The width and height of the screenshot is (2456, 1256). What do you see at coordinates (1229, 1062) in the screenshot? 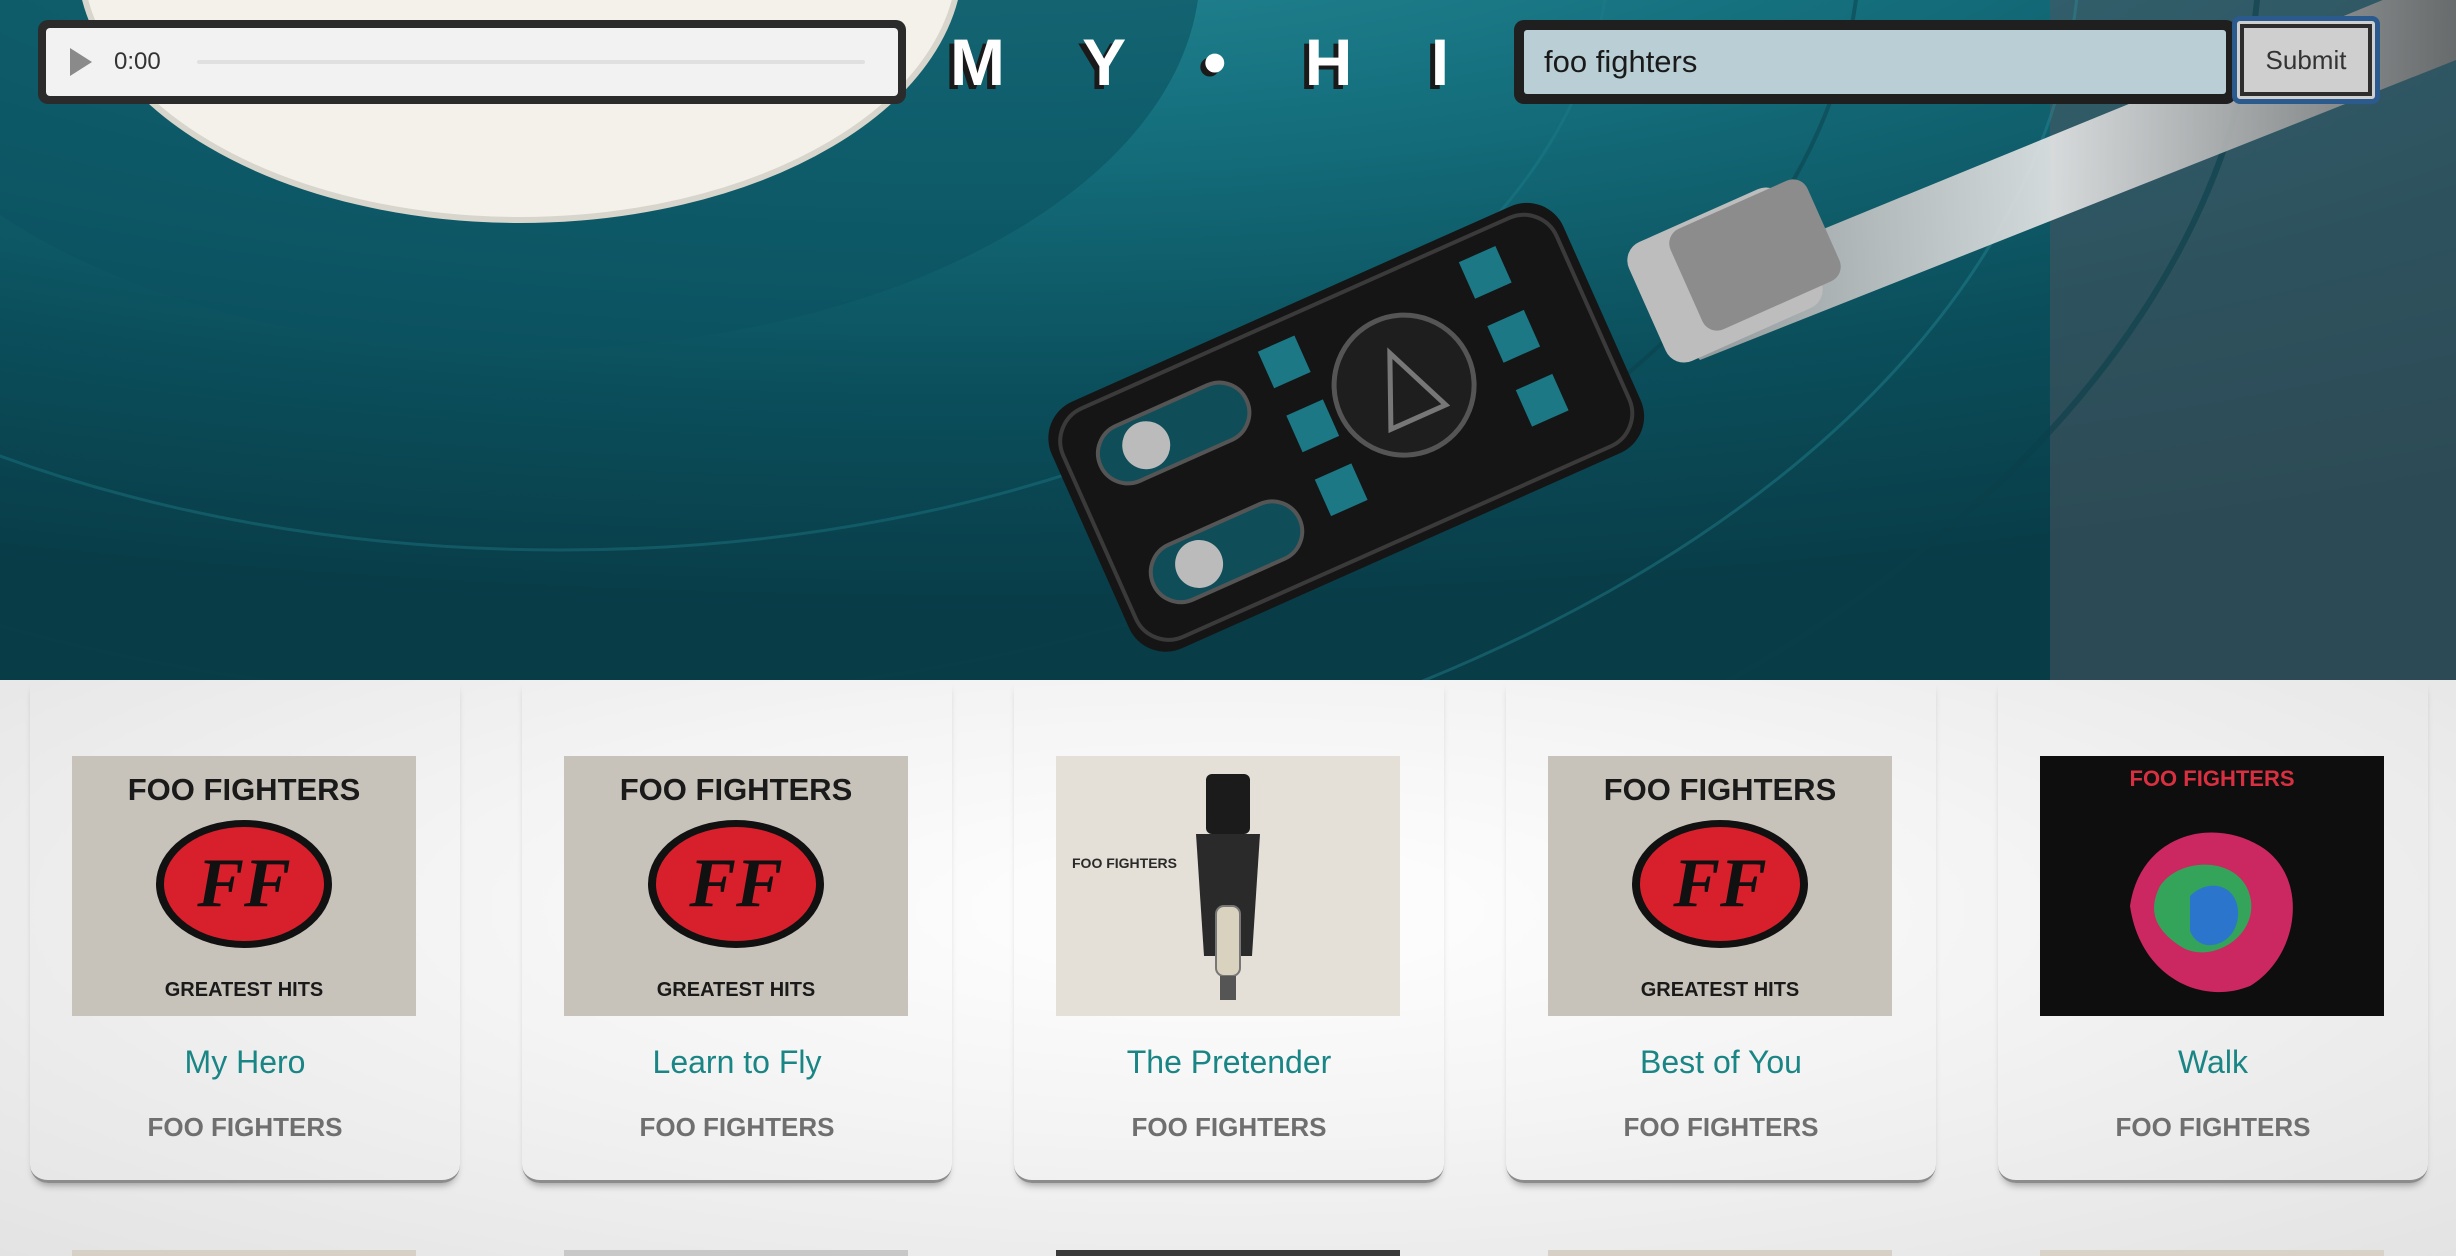
I see `song-title-link: The Pretender` at bounding box center [1229, 1062].